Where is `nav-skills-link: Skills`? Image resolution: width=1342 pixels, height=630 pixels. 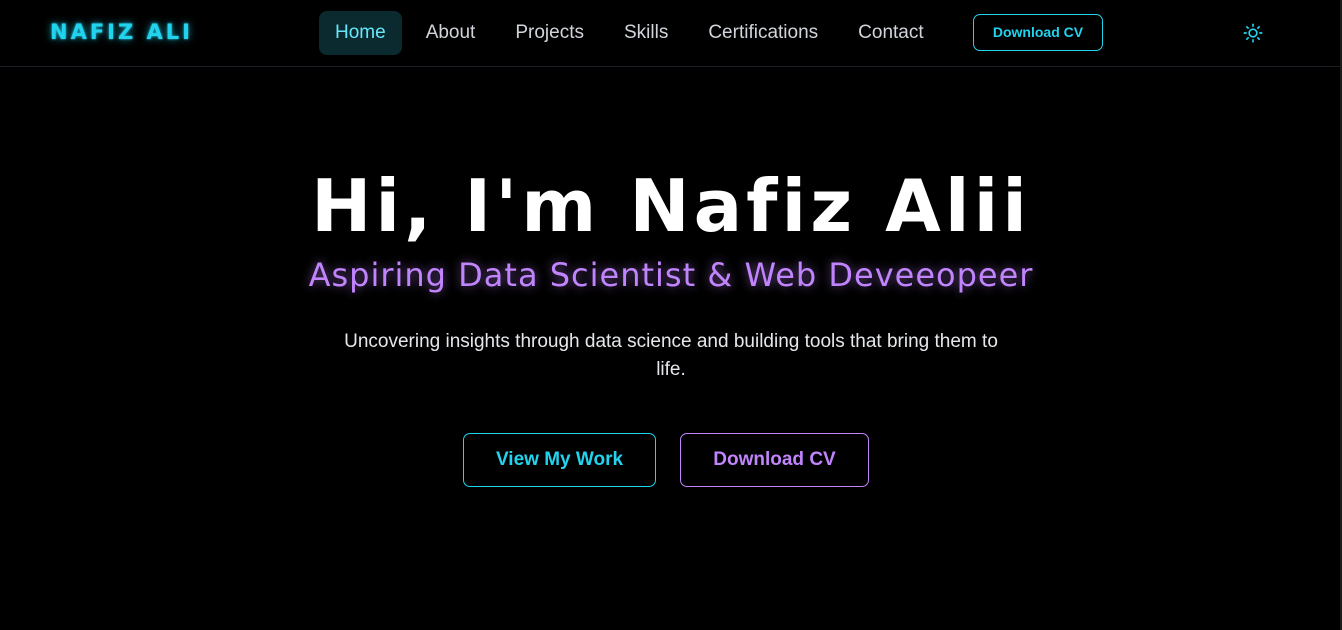 nav-skills-link: Skills is located at coordinates (646, 33).